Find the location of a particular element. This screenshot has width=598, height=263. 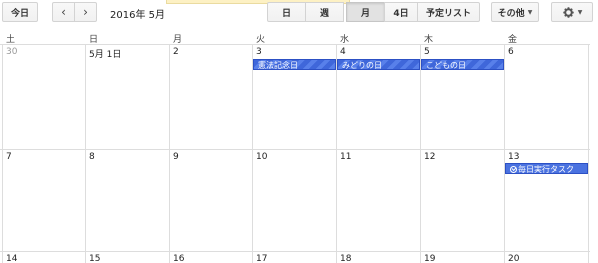

day-number: 14 is located at coordinates (11, 258).